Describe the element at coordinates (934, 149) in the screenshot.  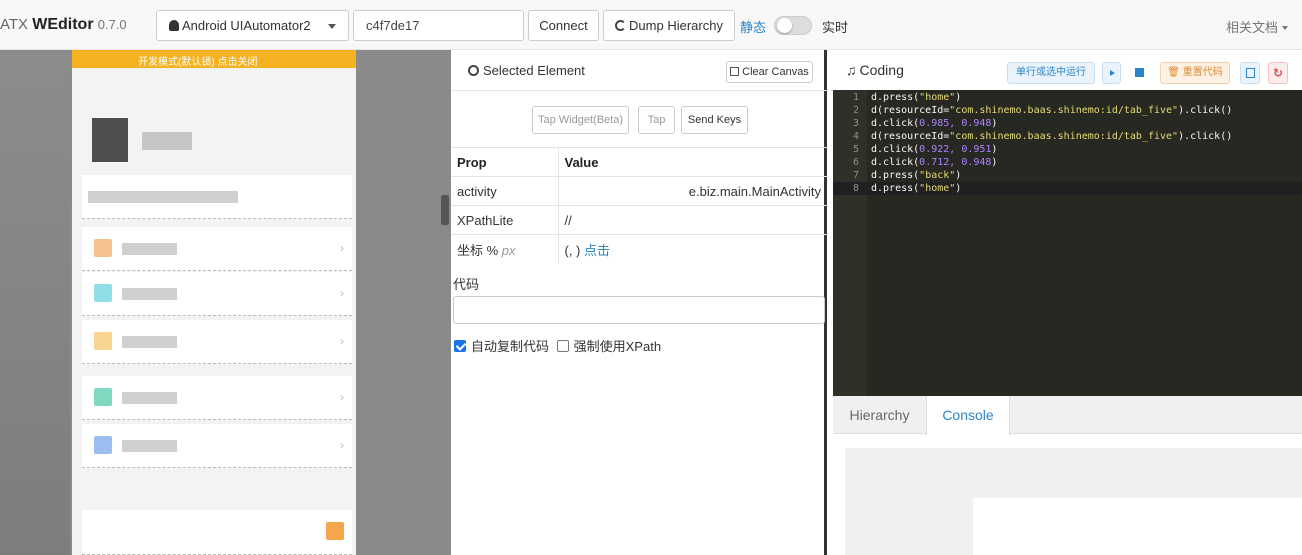
I see `code-text: d.click(0.922, 0.951)` at that location.